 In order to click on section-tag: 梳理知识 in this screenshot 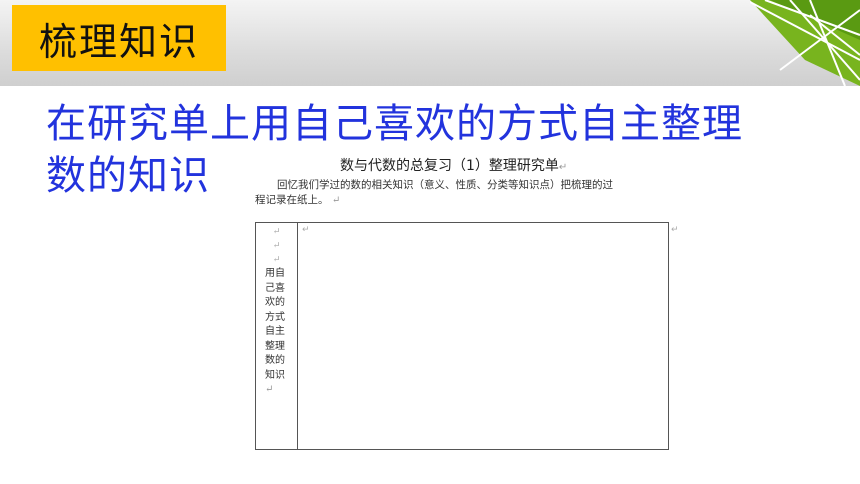, I will do `click(119, 38)`.